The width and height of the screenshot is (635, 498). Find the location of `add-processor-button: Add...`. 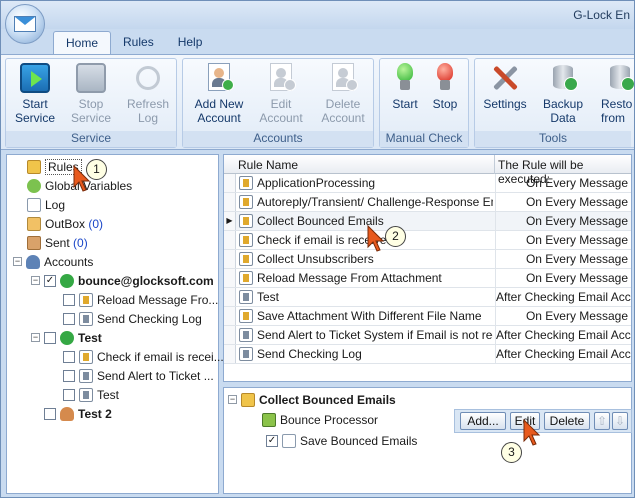

add-processor-button: Add... is located at coordinates (483, 421).